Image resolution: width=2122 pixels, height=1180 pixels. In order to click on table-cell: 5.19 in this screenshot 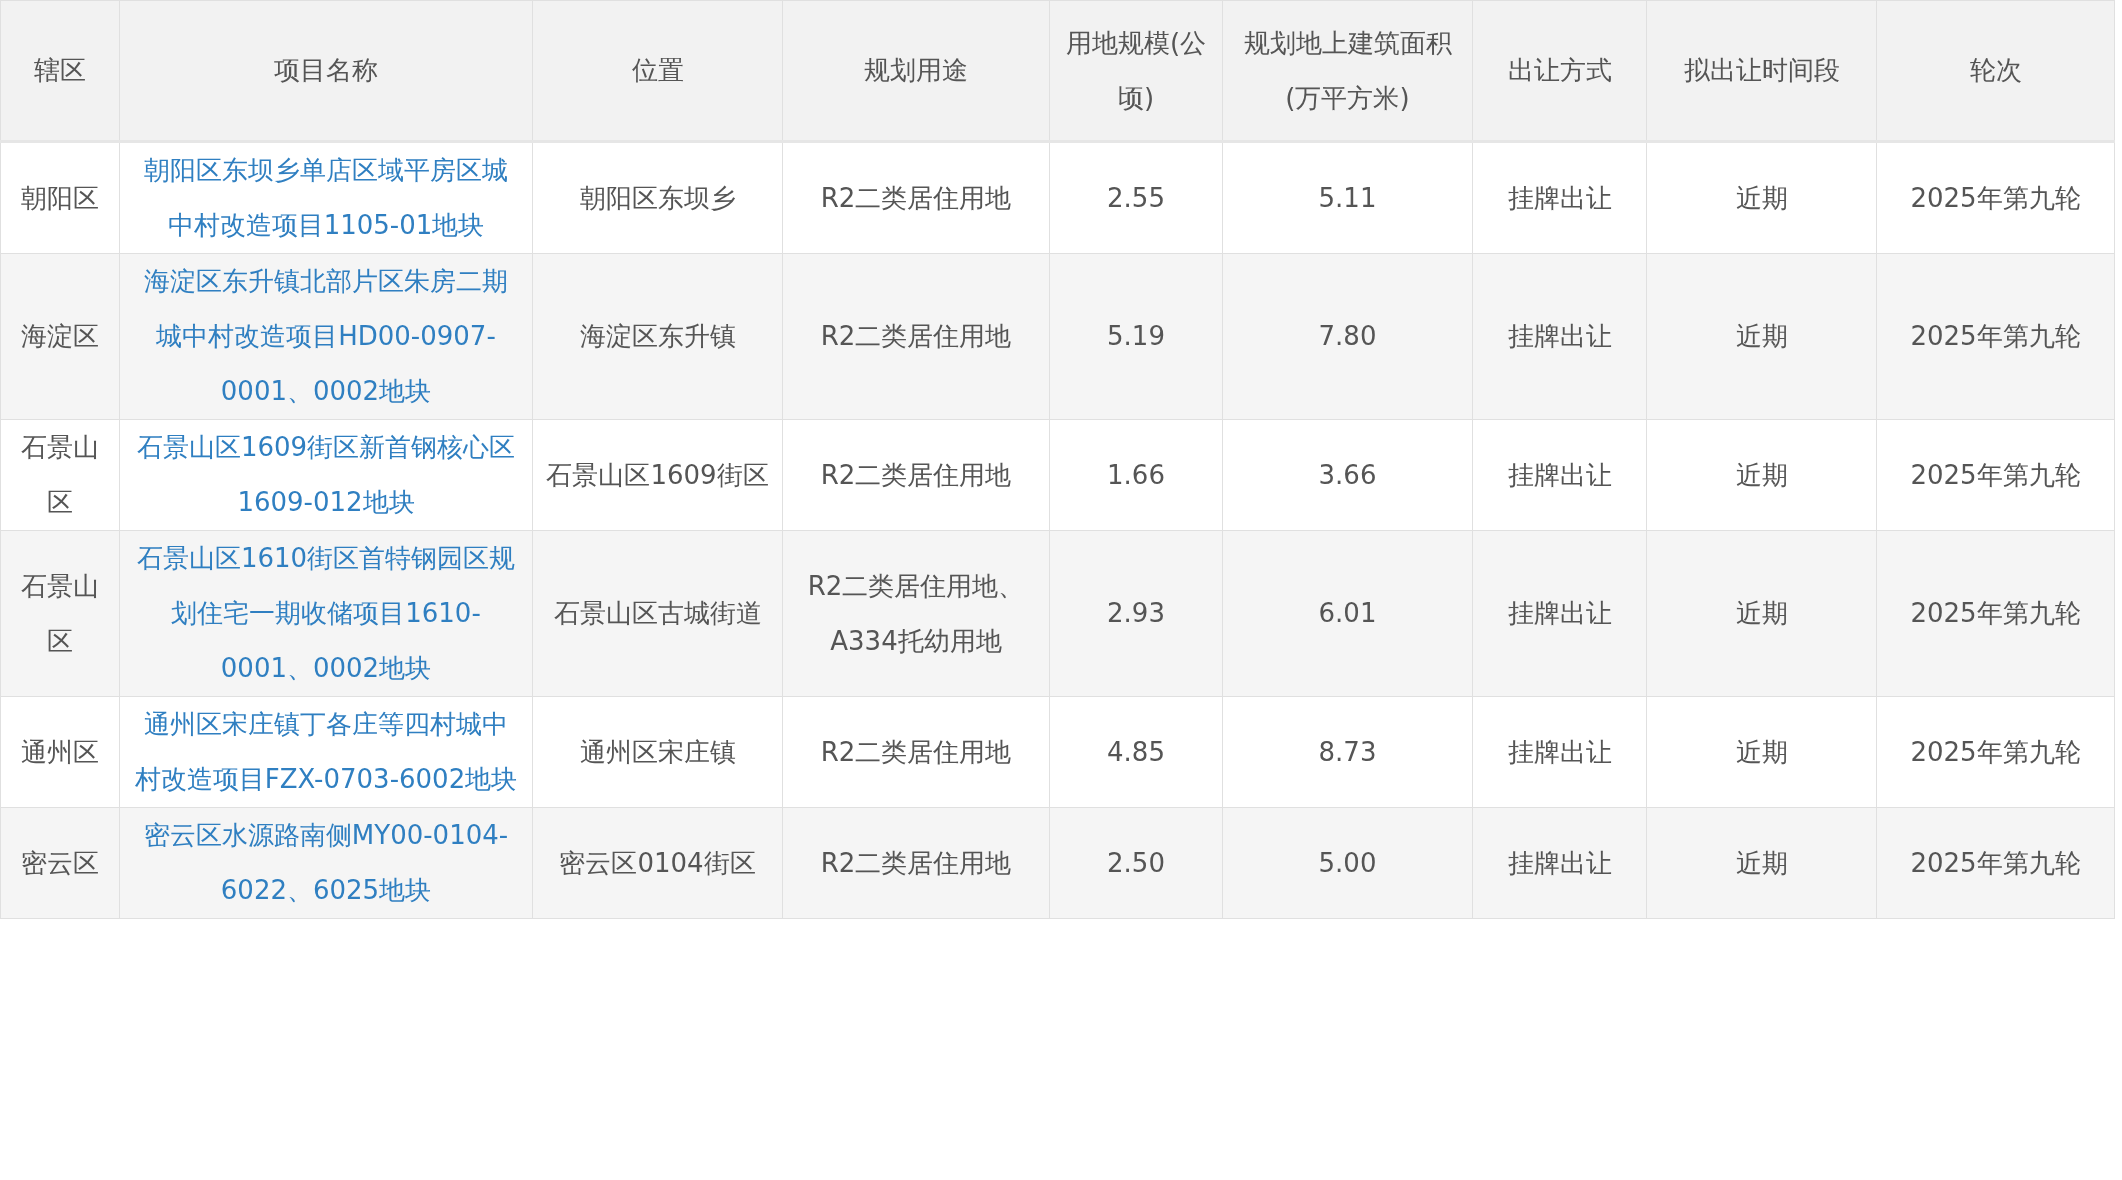, I will do `click(1136, 336)`.